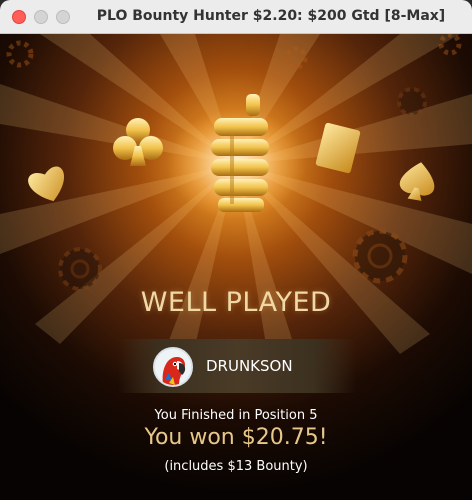 The width and height of the screenshot is (472, 500). I want to click on spade-icon, so click(417, 181).